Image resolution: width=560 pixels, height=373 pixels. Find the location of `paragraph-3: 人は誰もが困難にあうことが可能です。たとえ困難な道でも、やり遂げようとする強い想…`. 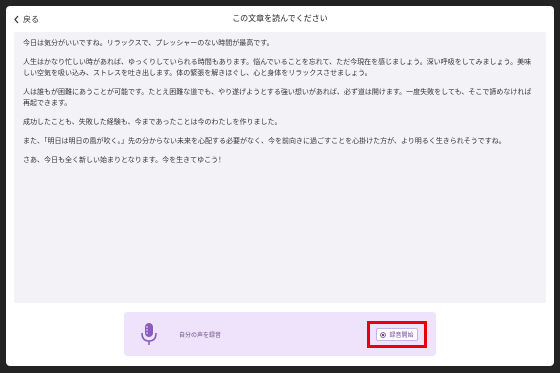

paragraph-3: 人は誰もが困難にあうことが可能です。たとえ困難な道でも、やり遂げようとする強い想… is located at coordinates (277, 97).